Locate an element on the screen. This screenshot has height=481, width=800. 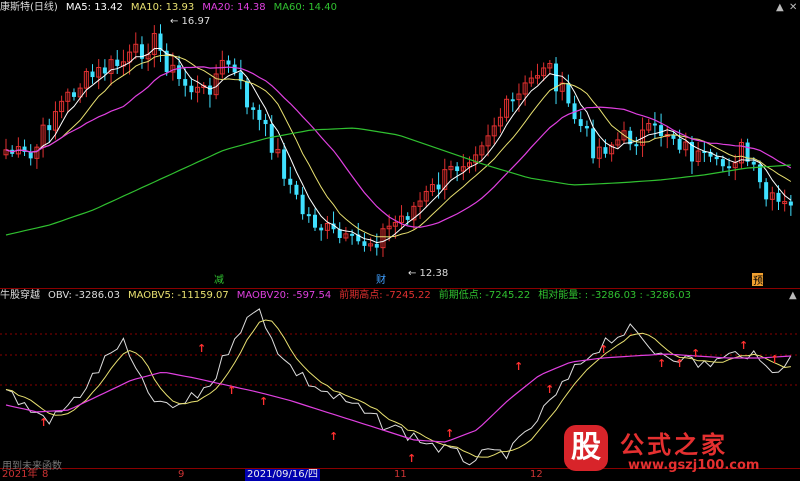
maobv20-value: MAOBV20: -597.54 is located at coordinates (284, 295).